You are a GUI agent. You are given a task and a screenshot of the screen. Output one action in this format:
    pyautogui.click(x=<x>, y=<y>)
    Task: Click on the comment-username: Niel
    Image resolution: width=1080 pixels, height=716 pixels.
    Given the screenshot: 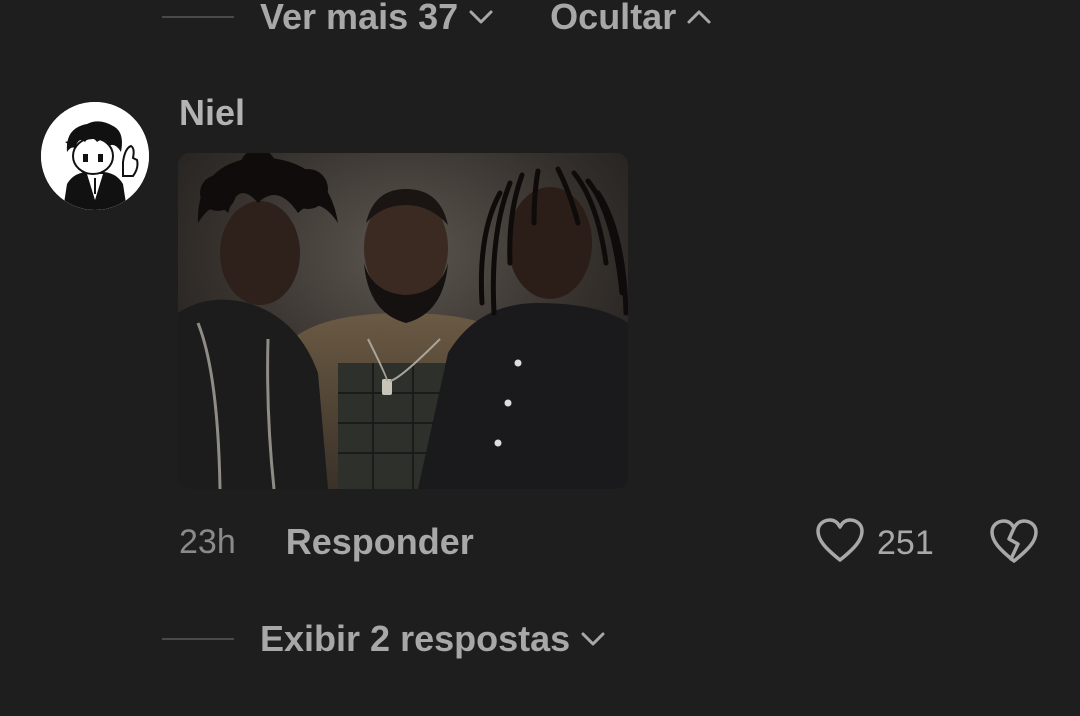 What is the action you would take?
    pyautogui.click(x=212, y=113)
    